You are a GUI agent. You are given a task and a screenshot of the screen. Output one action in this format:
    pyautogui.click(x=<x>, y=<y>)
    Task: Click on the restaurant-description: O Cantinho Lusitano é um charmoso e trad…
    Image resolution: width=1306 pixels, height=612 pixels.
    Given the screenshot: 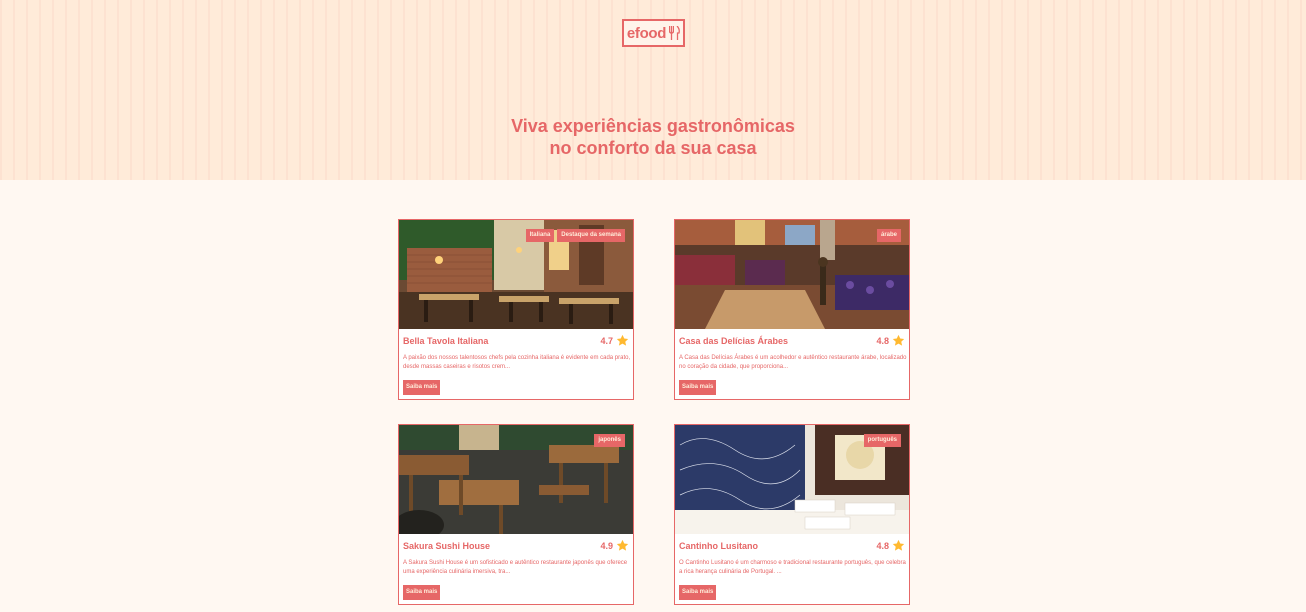 What is the action you would take?
    pyautogui.click(x=792, y=567)
    